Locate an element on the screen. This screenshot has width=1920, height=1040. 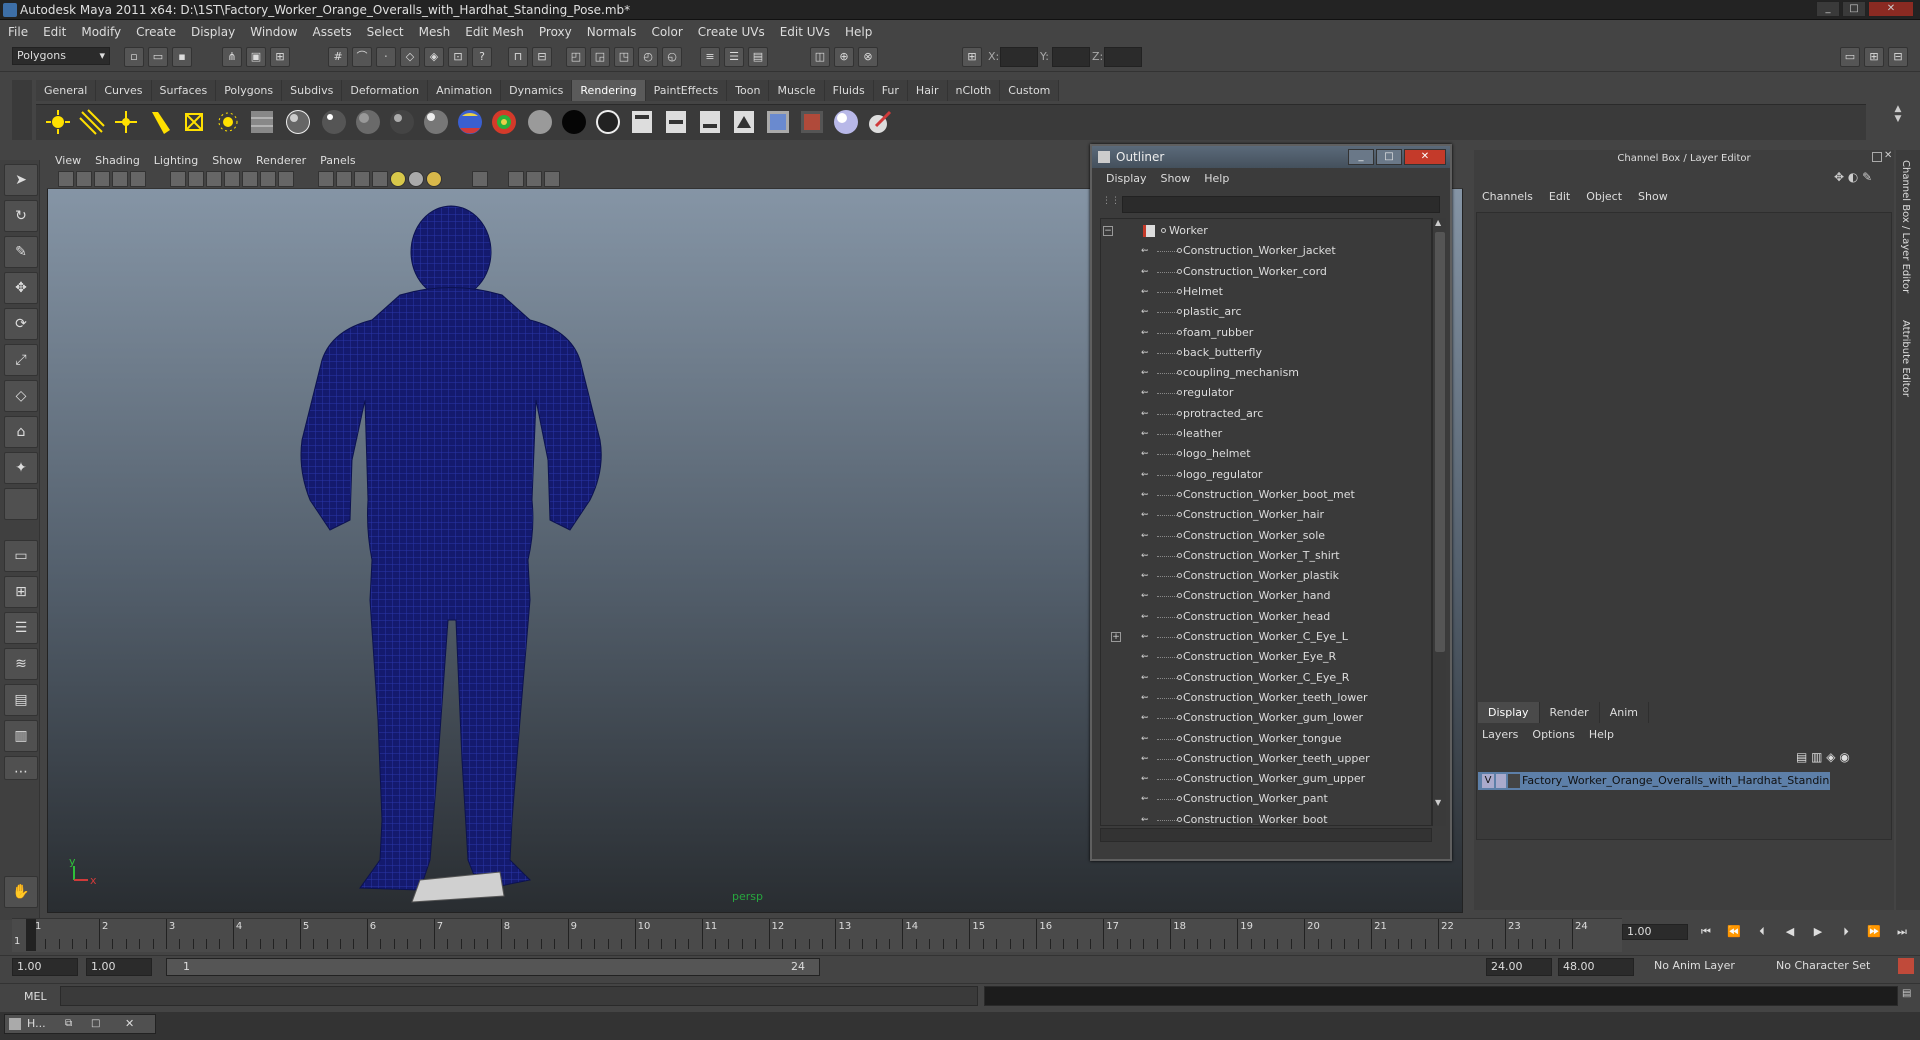
outliner-item: ⇜ protracted_arc is located at coordinates (1261, 414).